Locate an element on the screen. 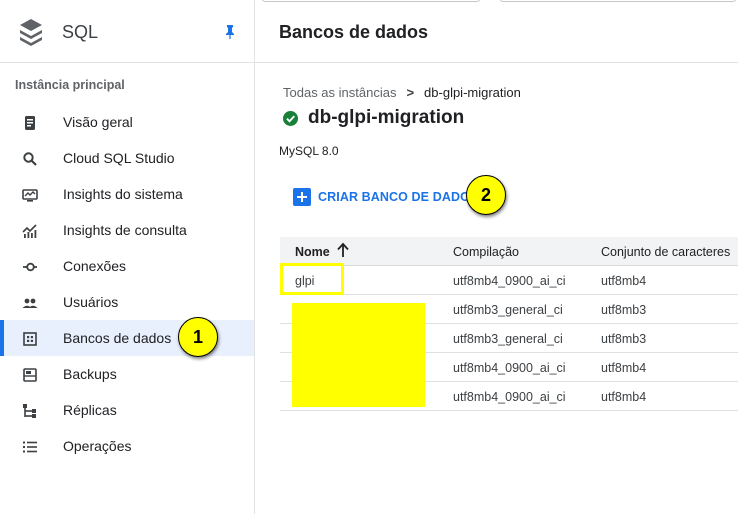 The image size is (738, 514). sidebar-item-label: Operações is located at coordinates (97, 446).